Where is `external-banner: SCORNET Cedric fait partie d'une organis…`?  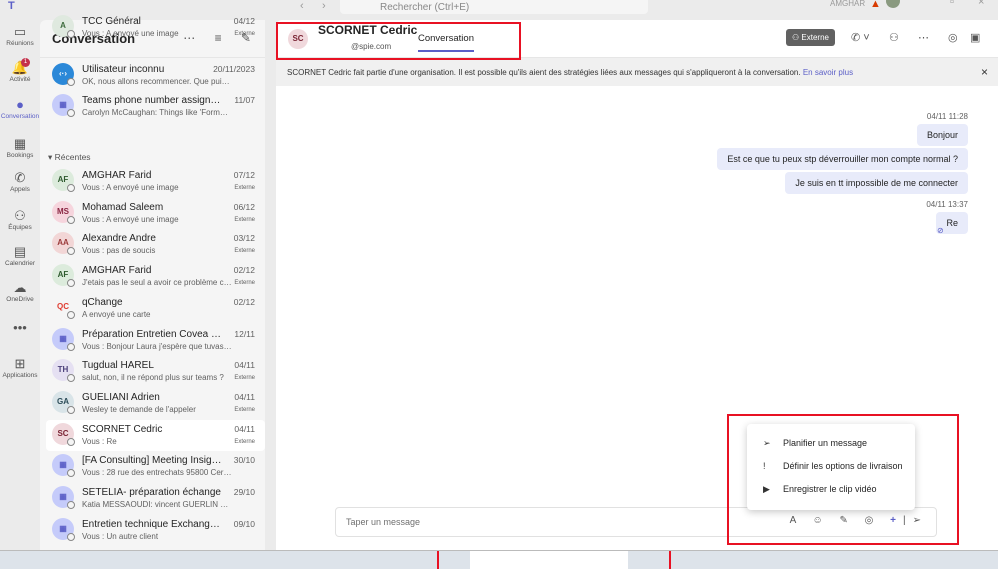
external-banner: SCORNET Cedric fait partie d'une organis… is located at coordinates (637, 72).